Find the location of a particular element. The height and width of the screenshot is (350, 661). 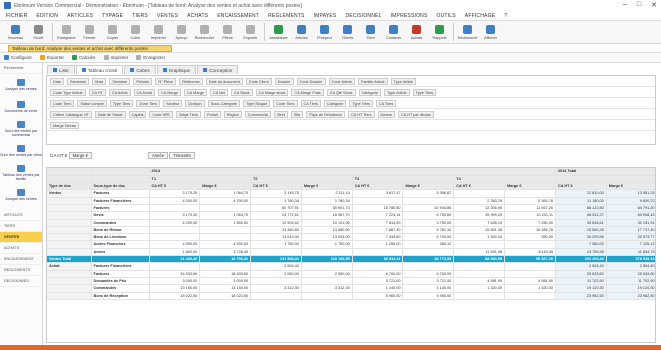

menu-item: ARTICLES is located at coordinates (80, 16).